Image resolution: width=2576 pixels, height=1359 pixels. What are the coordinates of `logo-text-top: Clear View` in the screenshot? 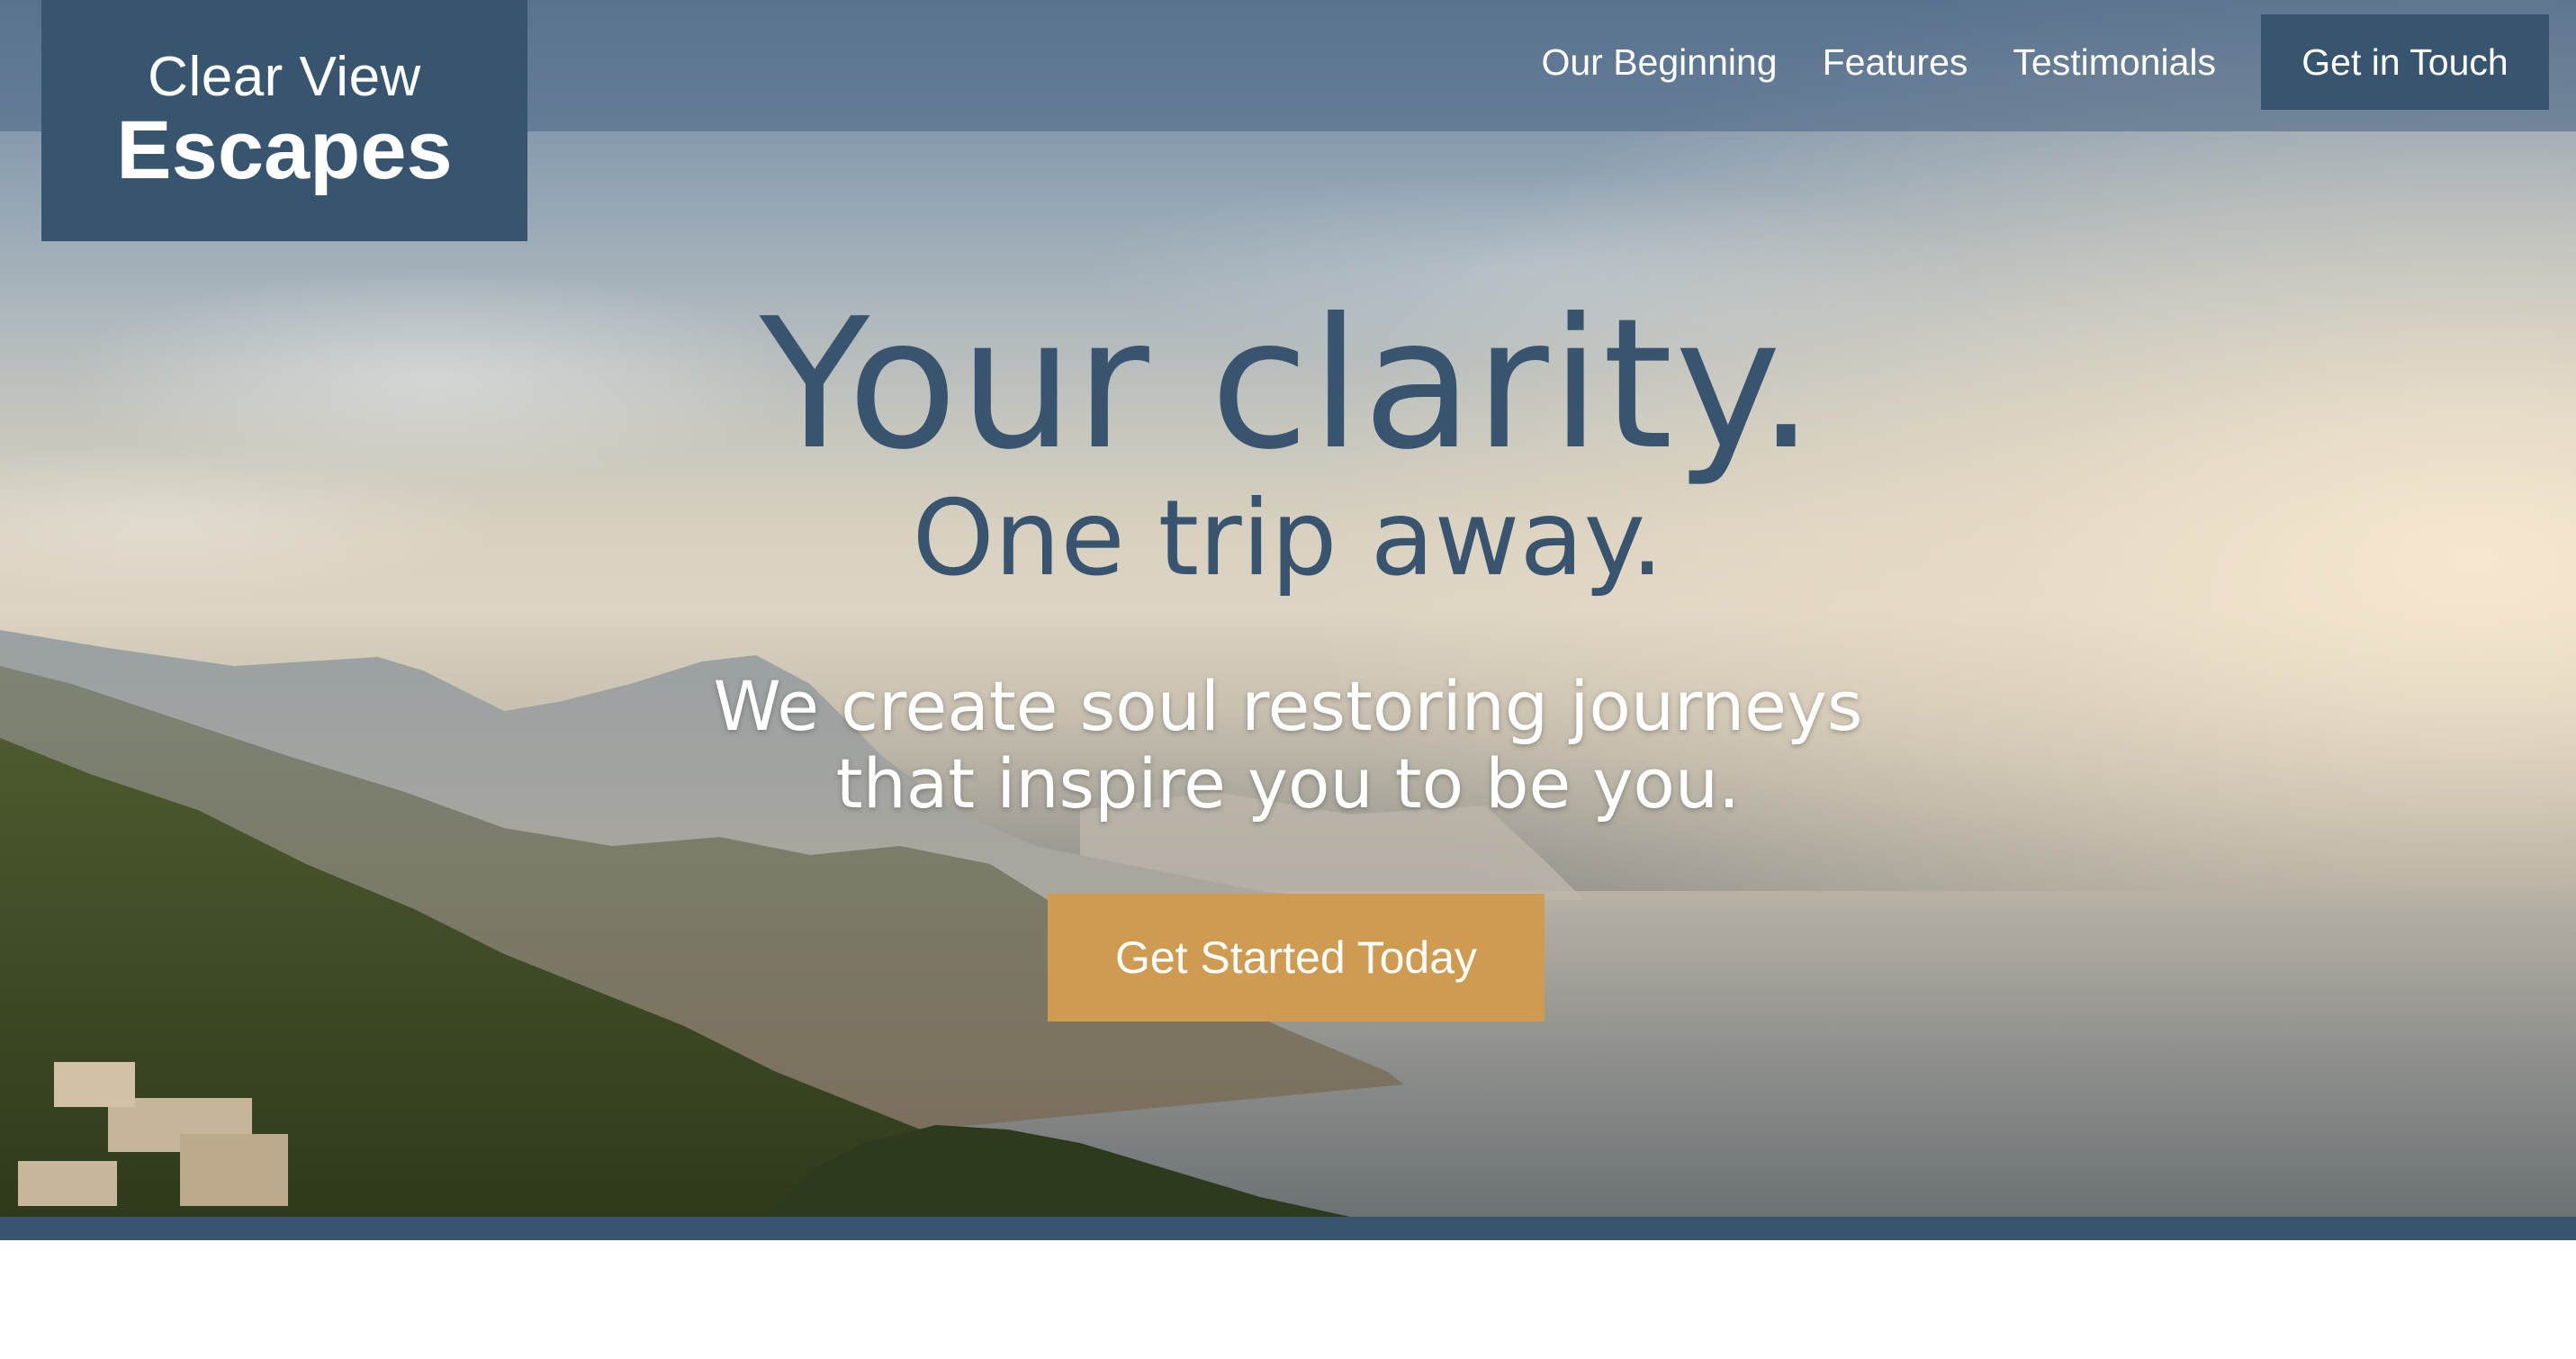 It's located at (284, 77).